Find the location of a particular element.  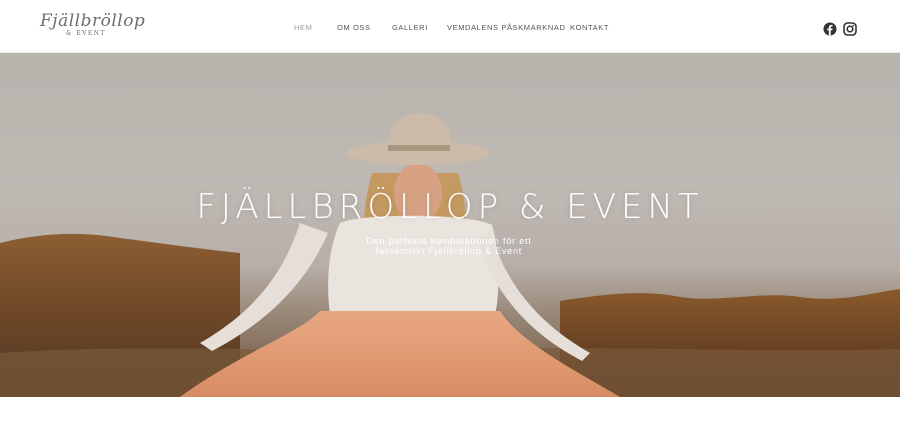

hero-subtitle-line1: Den perfekta kombinationen för ett is located at coordinates (449, 241).